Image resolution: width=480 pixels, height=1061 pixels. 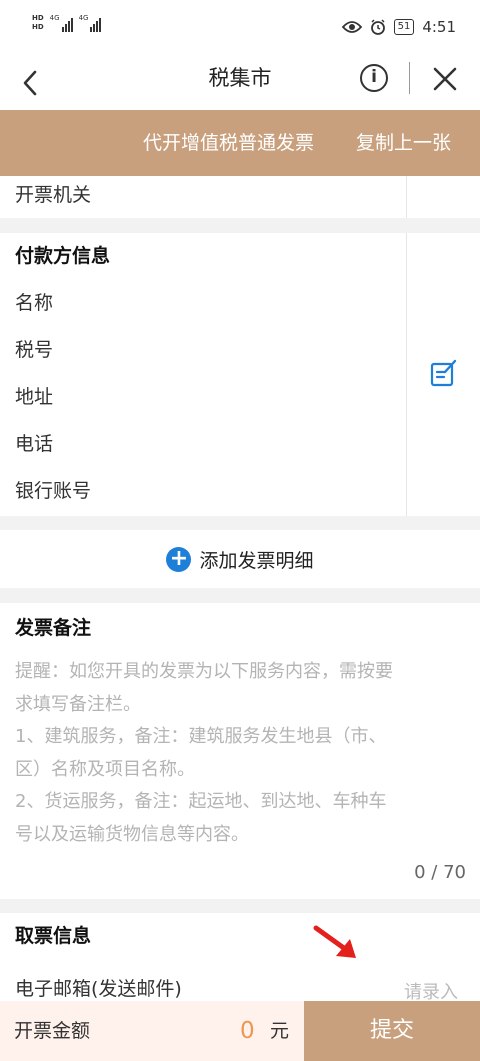 What do you see at coordinates (78, 704) in the screenshot?
I see `remarks-hint-line: 求填写备注栏。` at bounding box center [78, 704].